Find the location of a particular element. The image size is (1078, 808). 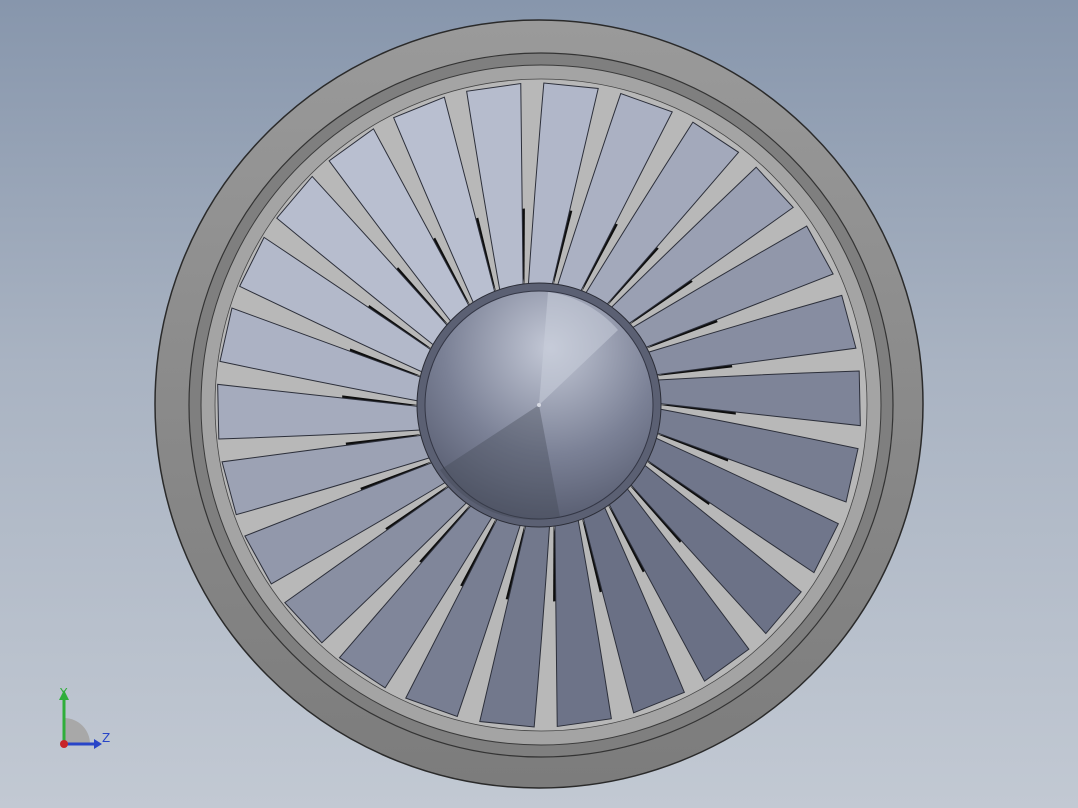

triad-quadrant is located at coordinates (77, 731).